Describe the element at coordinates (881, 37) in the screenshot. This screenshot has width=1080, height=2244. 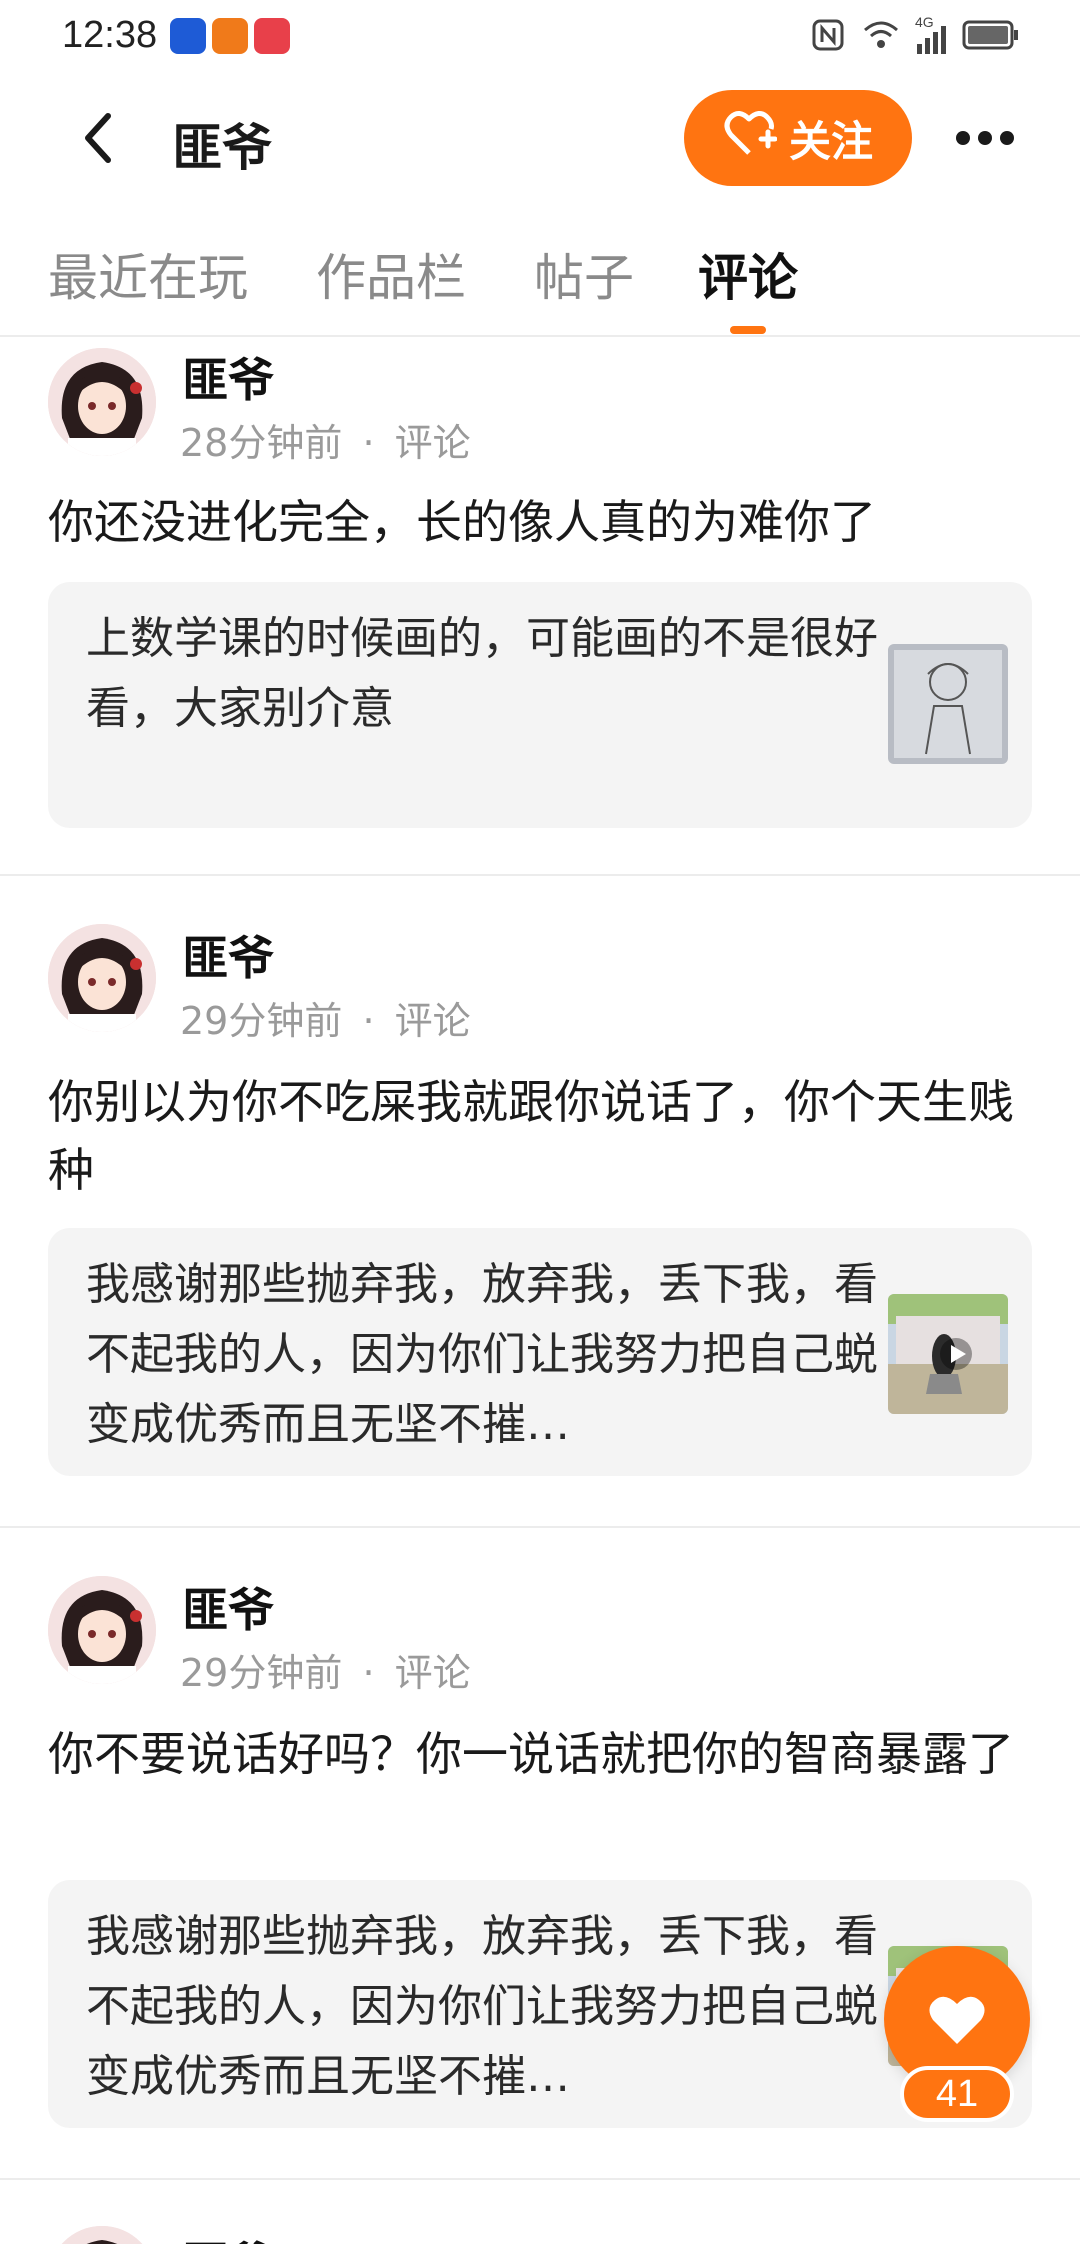
I see `wifi-icon` at that location.